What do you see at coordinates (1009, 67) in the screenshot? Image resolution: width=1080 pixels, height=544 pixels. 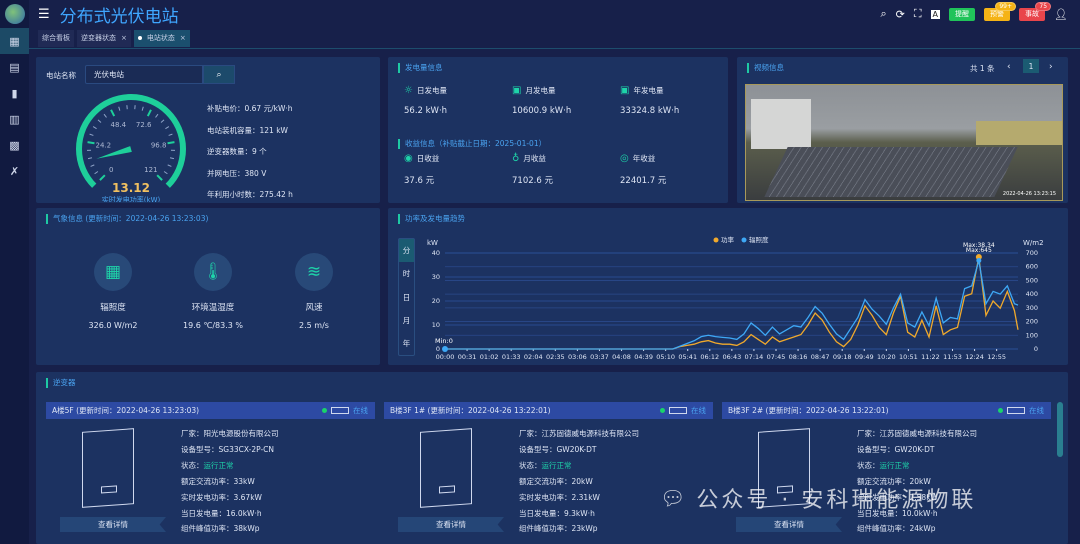 I see `prev-page-button: ‹` at bounding box center [1009, 67].